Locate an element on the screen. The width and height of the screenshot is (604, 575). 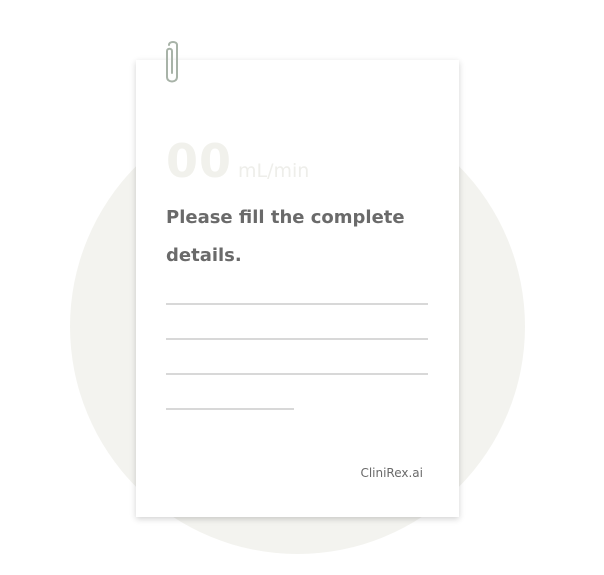
result-unit: mL/min is located at coordinates (274, 171).